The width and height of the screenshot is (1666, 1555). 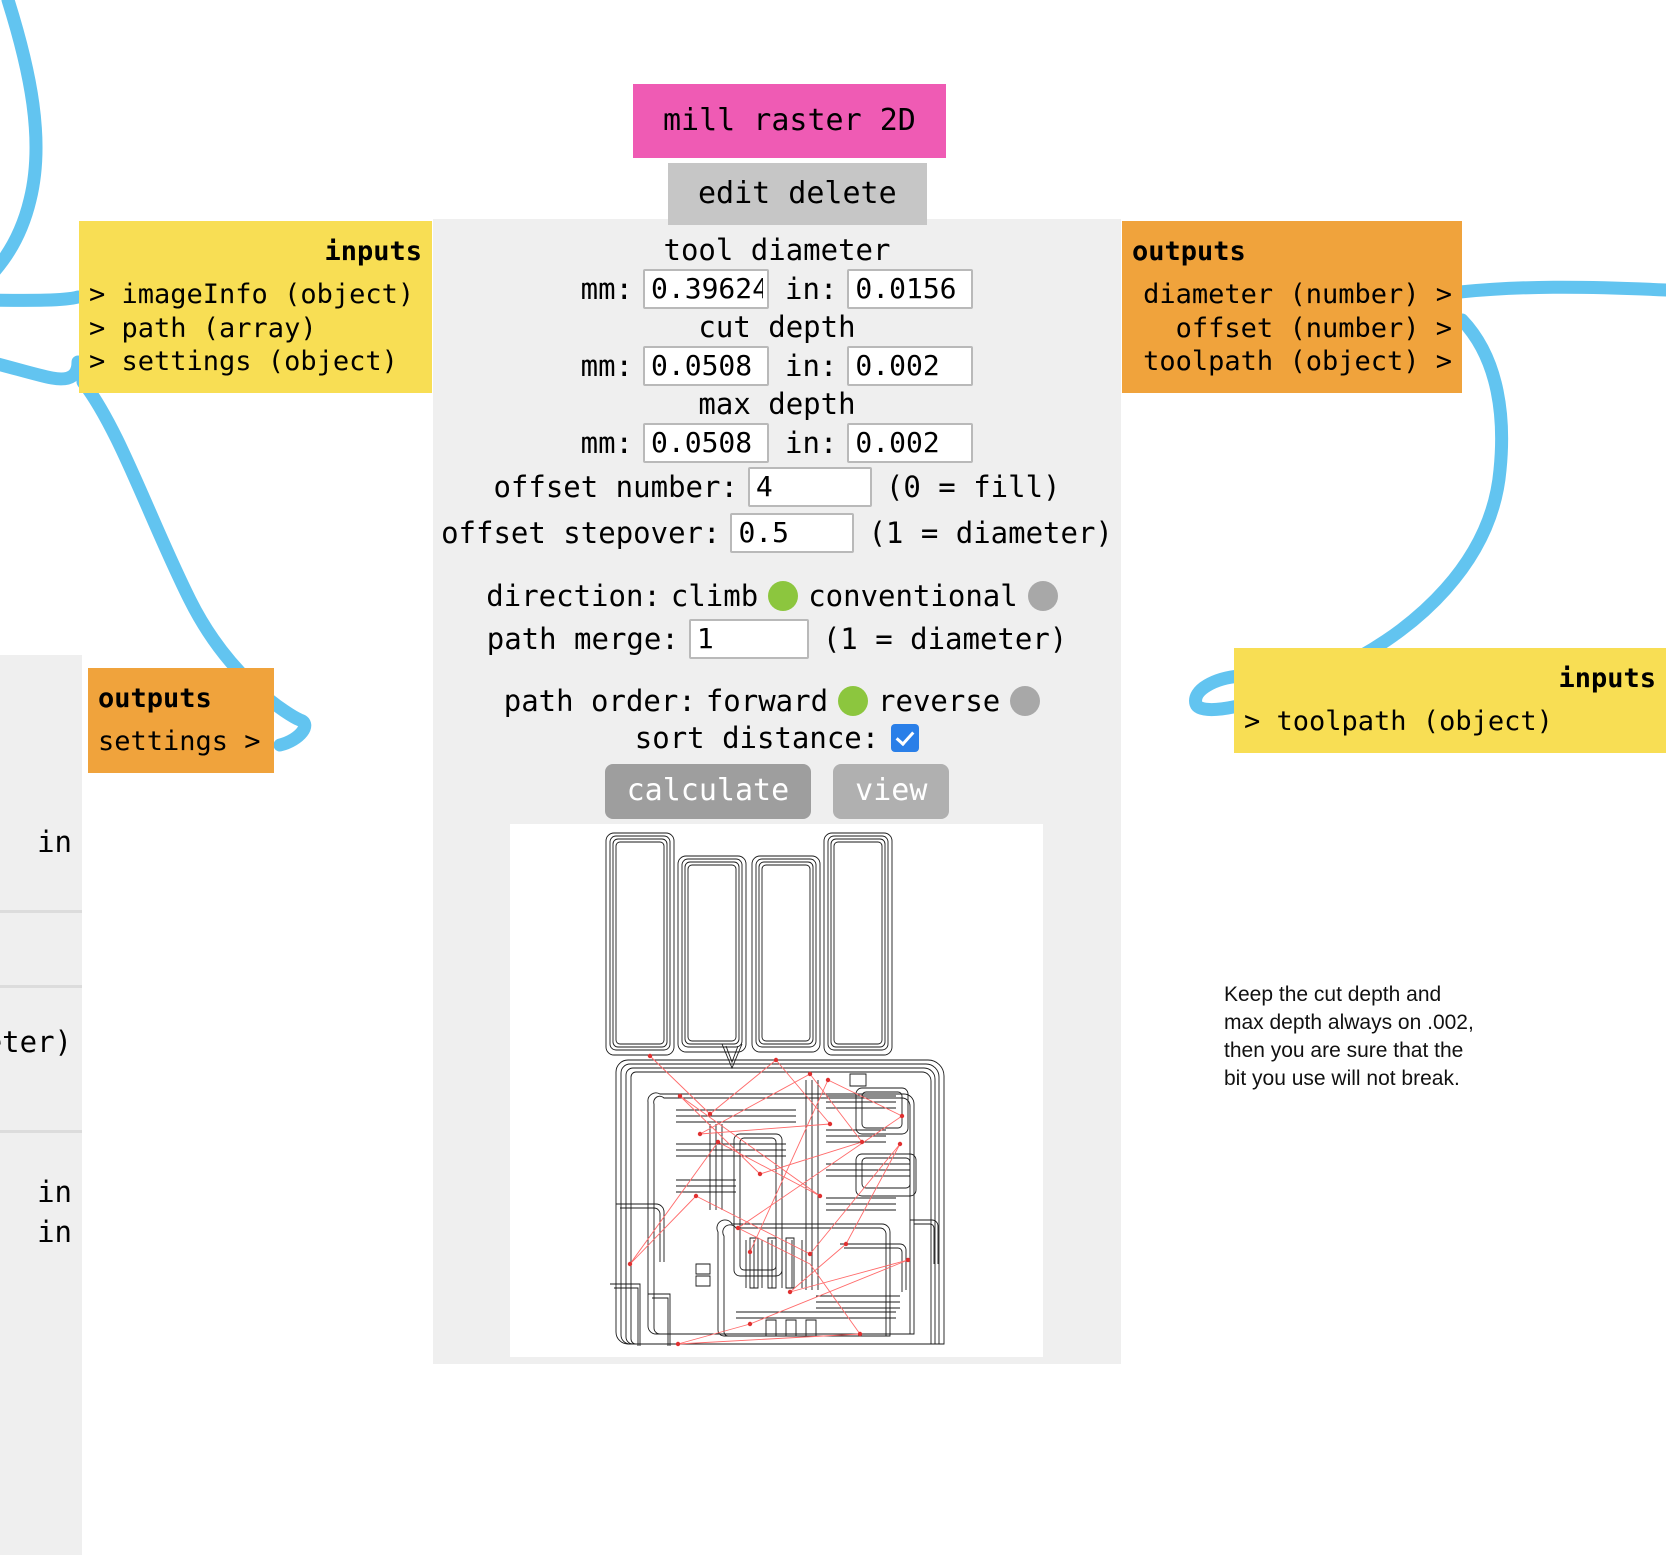 I want to click on edit-delete-label: edit delete, so click(x=797, y=194).